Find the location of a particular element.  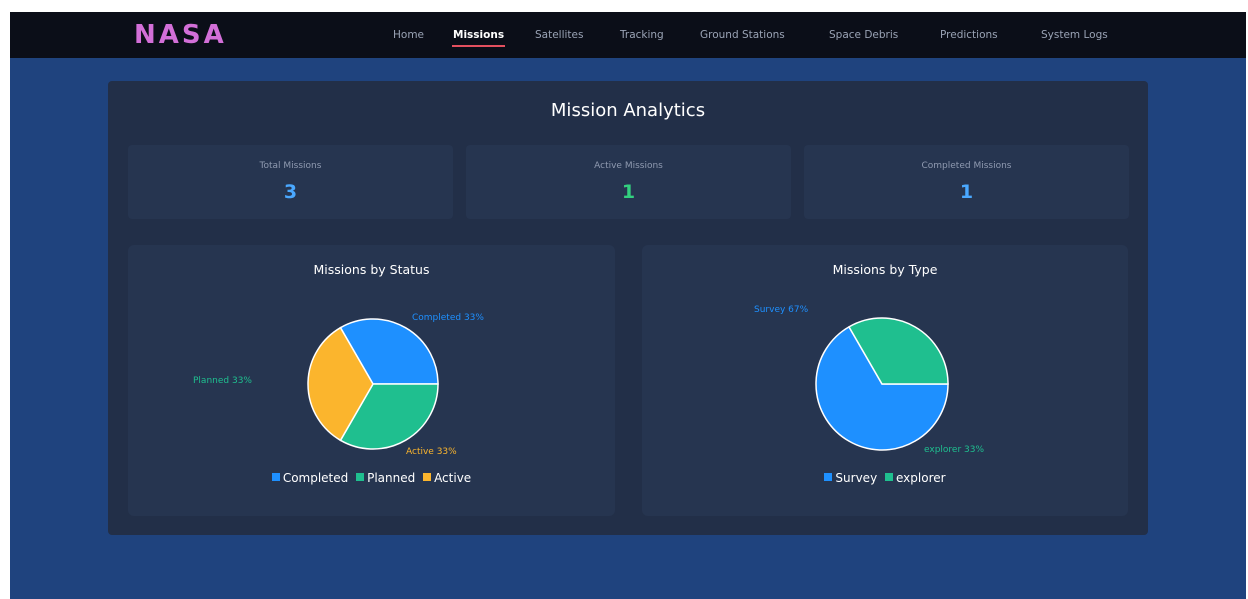

slice-label-active: Active 33% is located at coordinates (431, 452).